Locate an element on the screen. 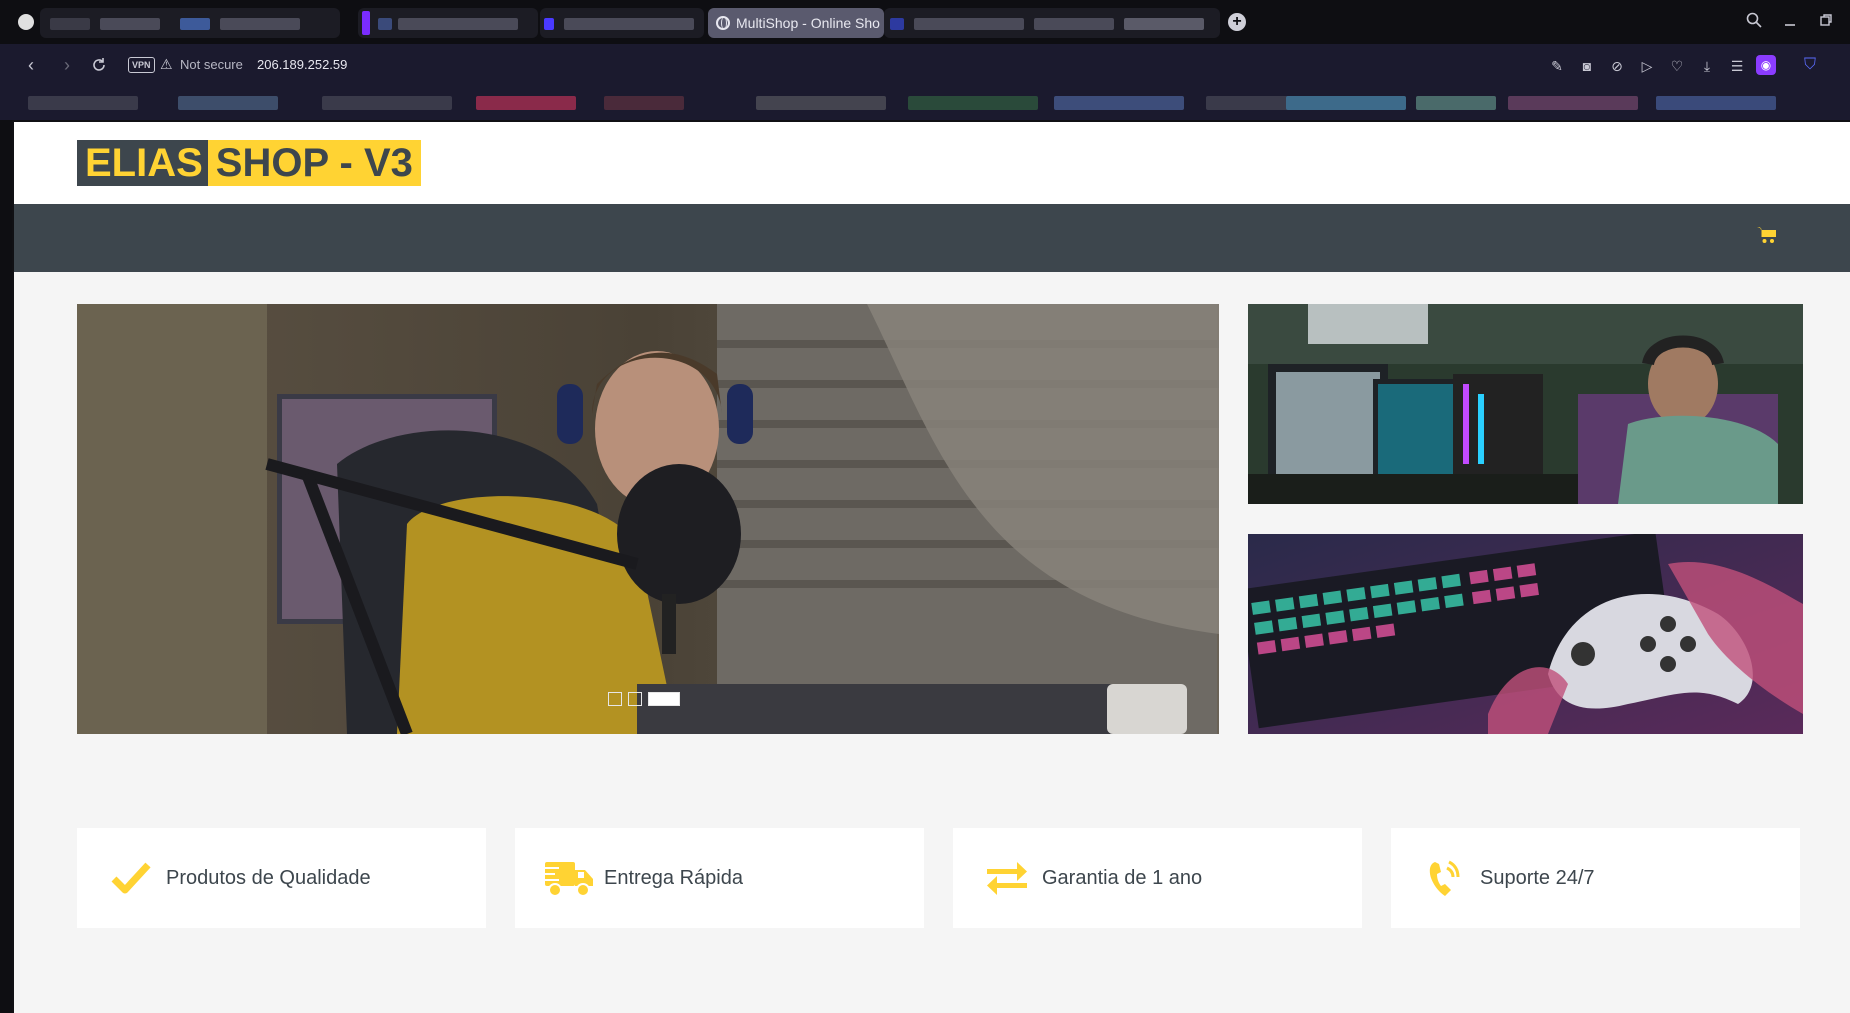 Image resolution: width=1850 pixels, height=1013 pixels. new-tab-button: + is located at coordinates (1237, 22).